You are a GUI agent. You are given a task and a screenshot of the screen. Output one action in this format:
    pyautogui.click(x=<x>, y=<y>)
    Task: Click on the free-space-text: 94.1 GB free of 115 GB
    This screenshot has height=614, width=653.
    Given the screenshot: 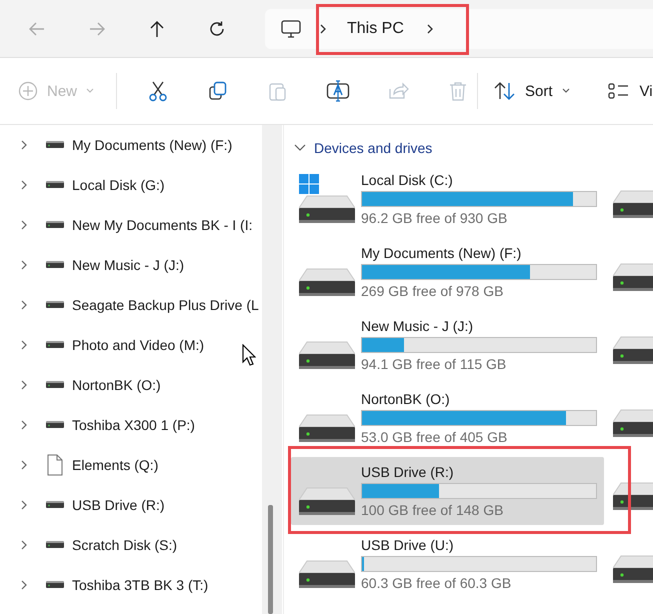 What is the action you would take?
    pyautogui.click(x=434, y=364)
    